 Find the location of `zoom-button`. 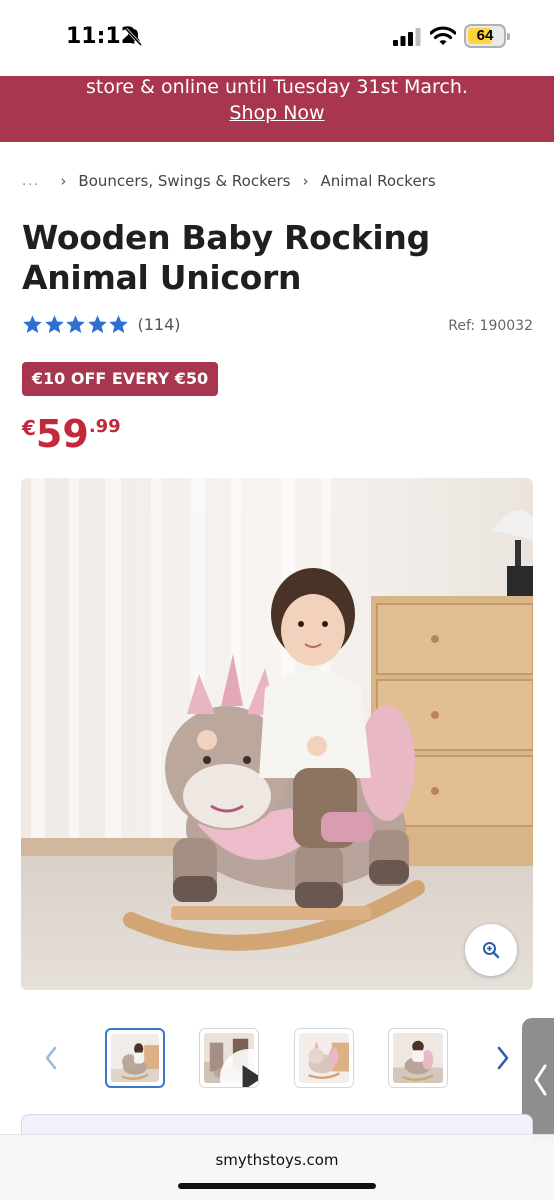

zoom-button is located at coordinates (491, 950).